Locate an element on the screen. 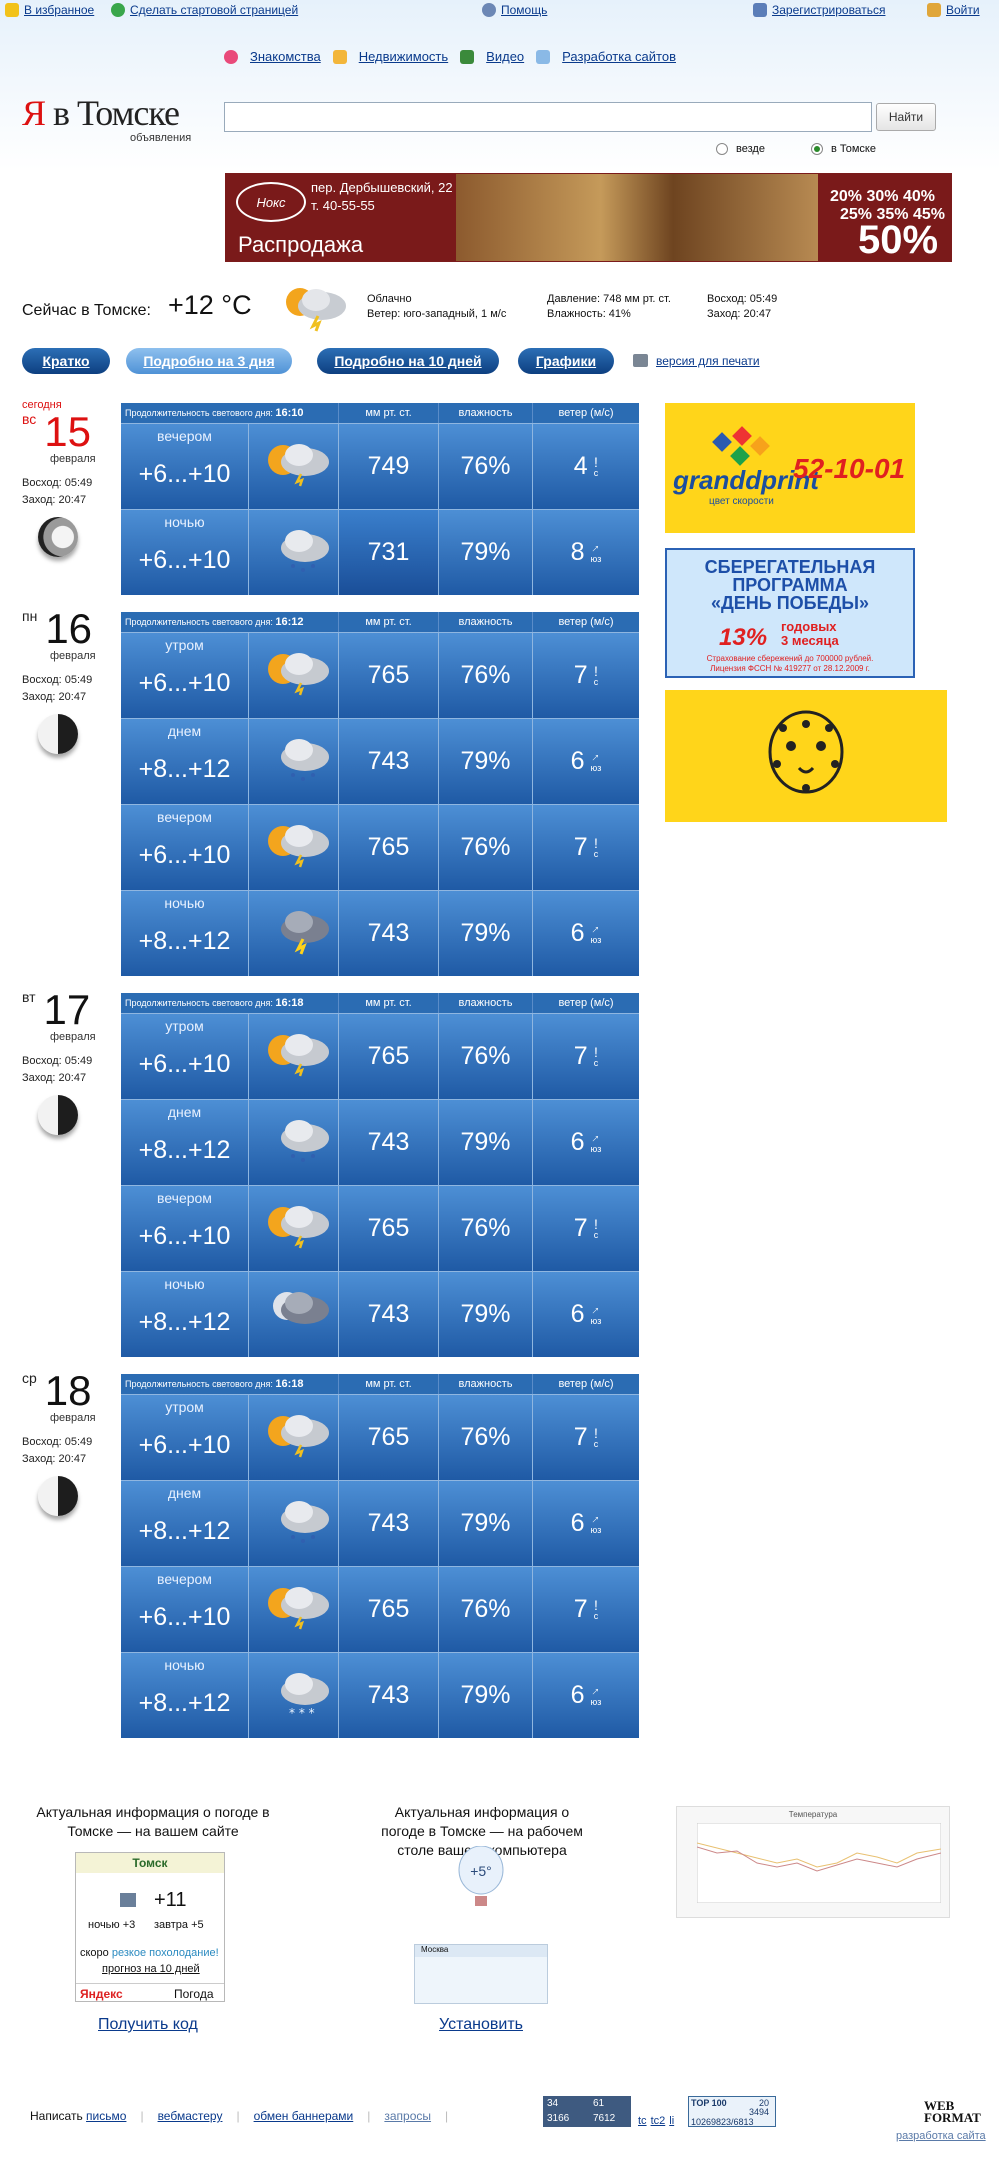 This screenshot has width=999, height=2159. counter-tc2: tc2 is located at coordinates (658, 2121).